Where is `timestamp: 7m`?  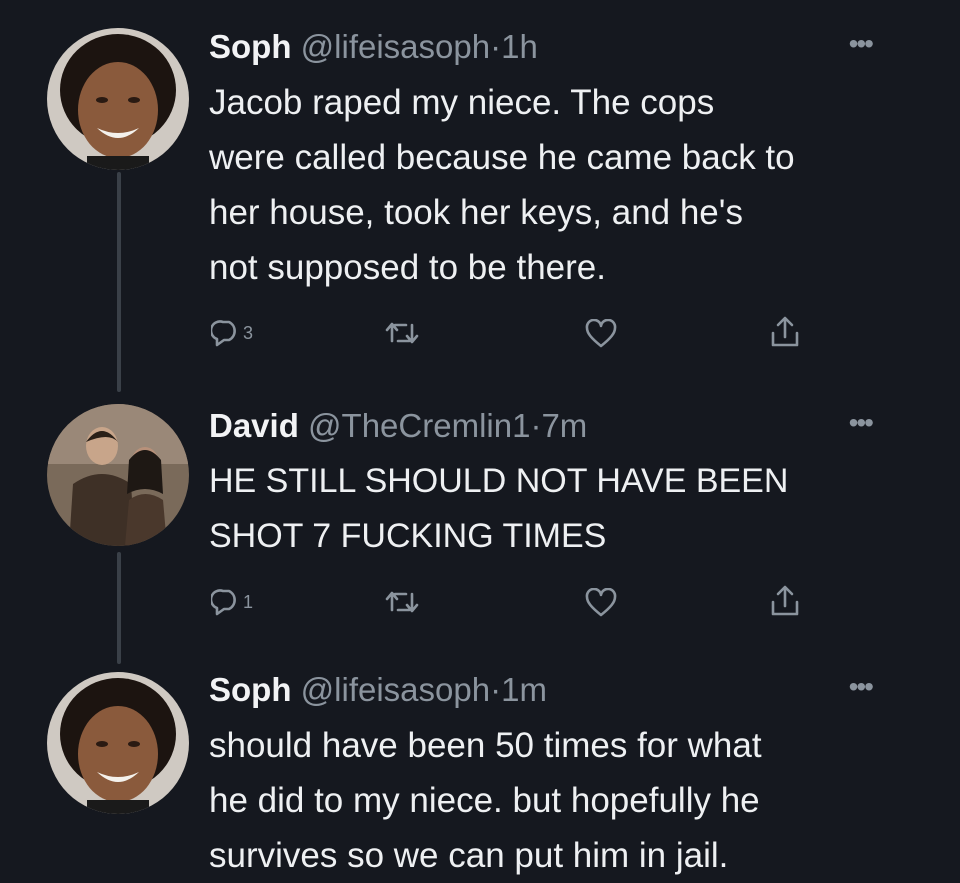
timestamp: 7m is located at coordinates (564, 425).